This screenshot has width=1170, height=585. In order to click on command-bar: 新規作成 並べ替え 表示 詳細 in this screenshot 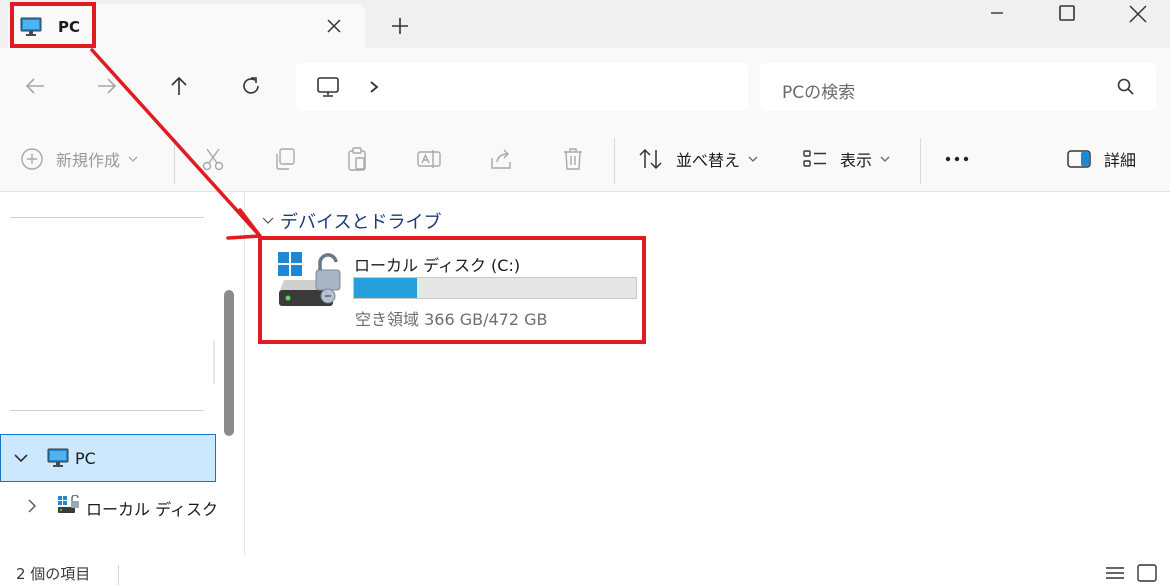, I will do `click(585, 158)`.